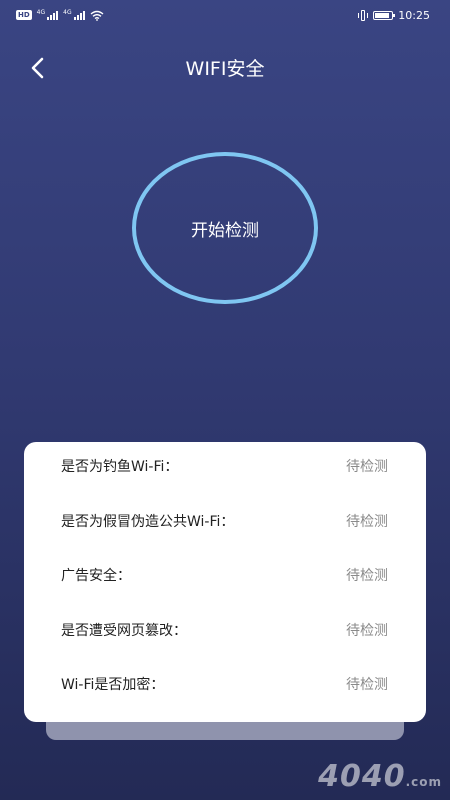 This screenshot has width=450, height=800. I want to click on result-row-phishing: 是否为钓鱼Wi-Fi： 待检测, so click(224, 466).